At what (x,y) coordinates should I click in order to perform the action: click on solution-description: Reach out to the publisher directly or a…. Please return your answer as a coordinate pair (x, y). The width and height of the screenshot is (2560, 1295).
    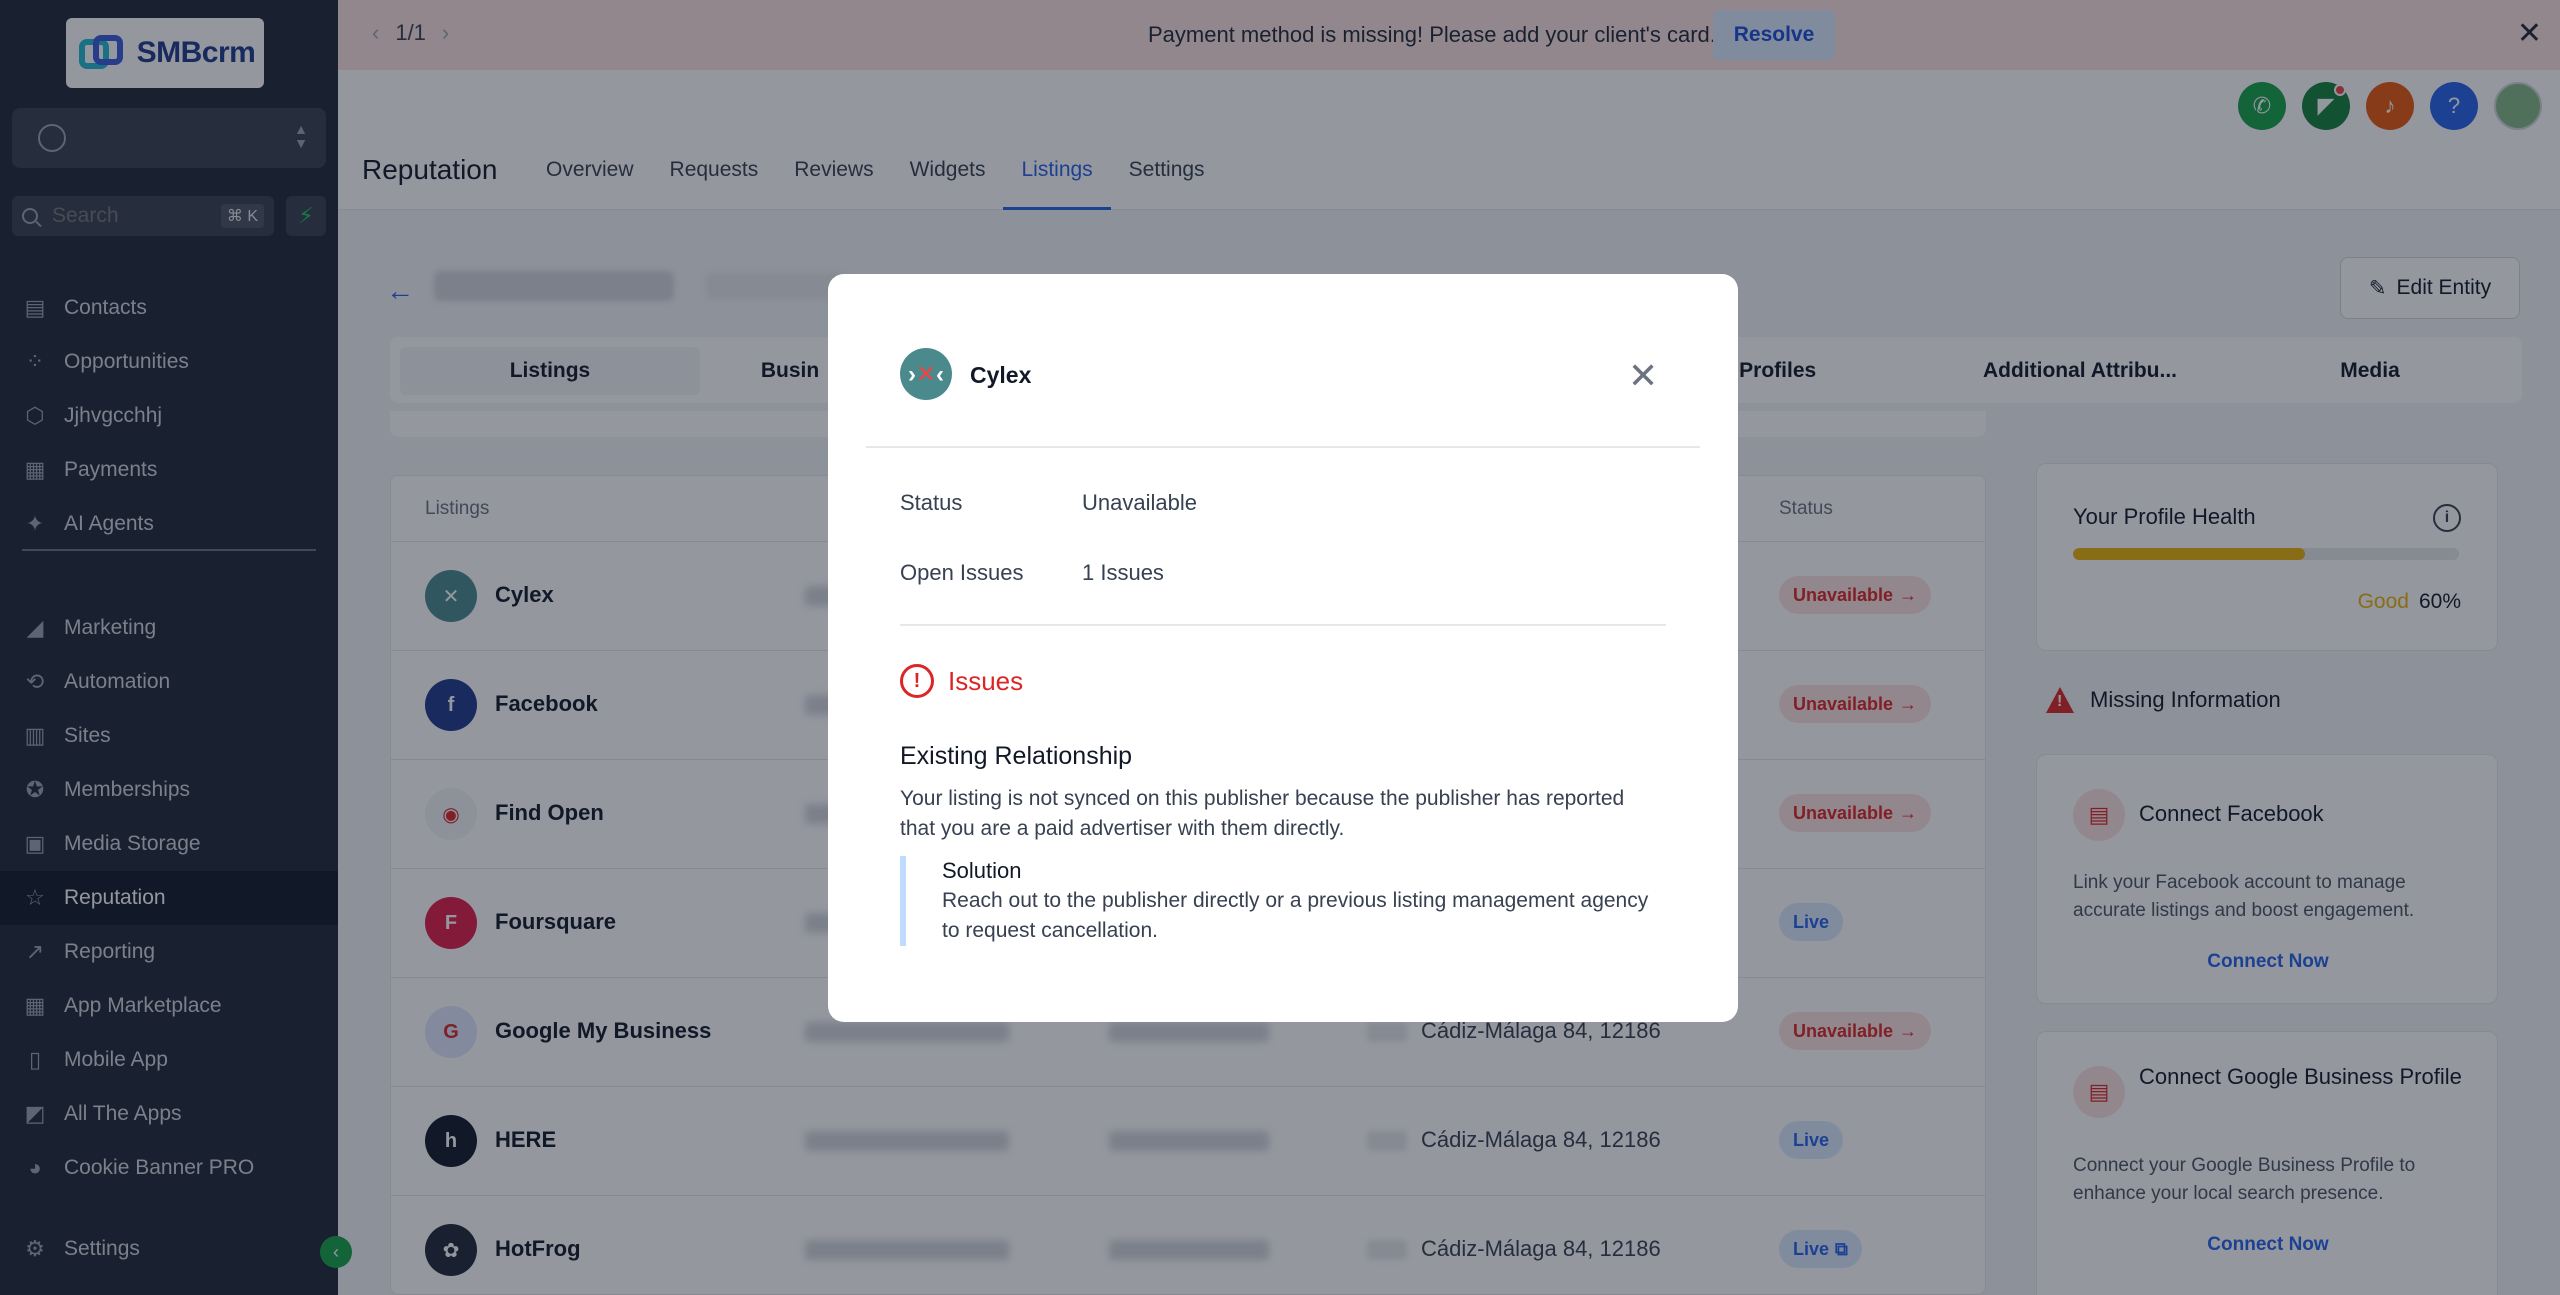
    Looking at the image, I should click on (1295, 915).